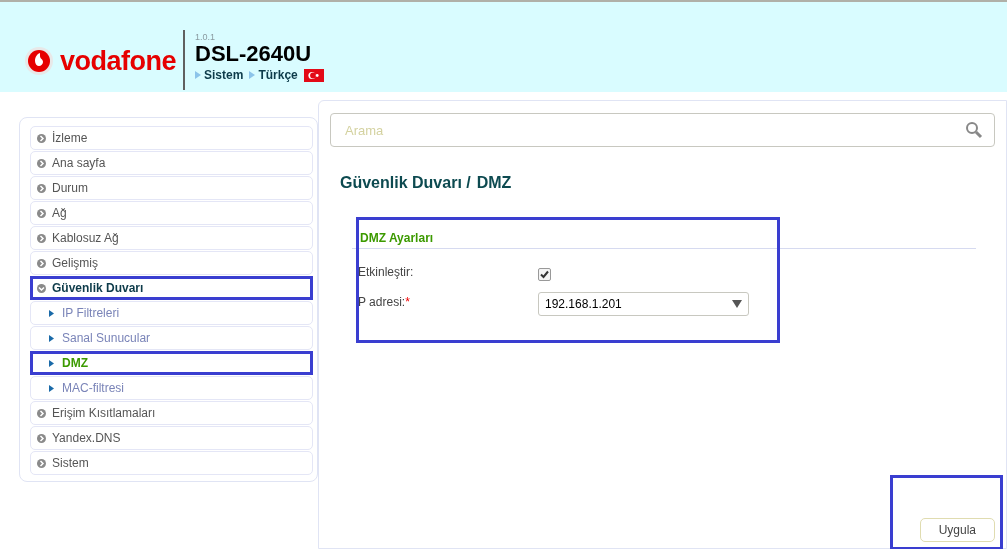 The width and height of the screenshot is (1007, 549). I want to click on menu-item: Sistem, so click(171, 463).